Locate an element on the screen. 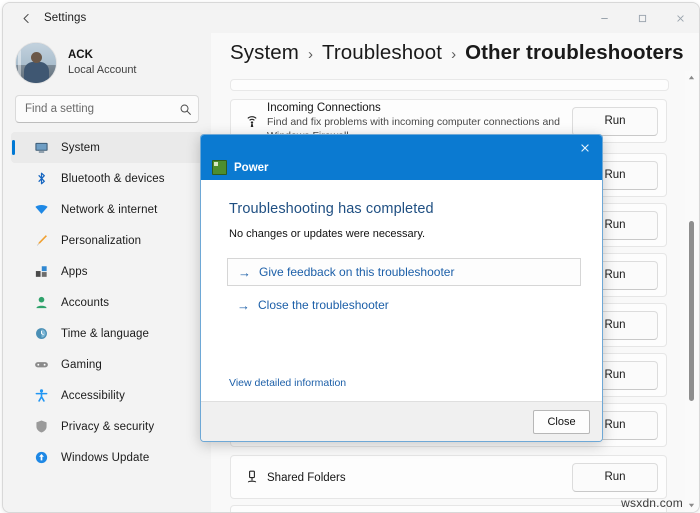 Image resolution: width=700 pixels, height=513 pixels. watermark: wsxdn.com is located at coordinates (652, 503).